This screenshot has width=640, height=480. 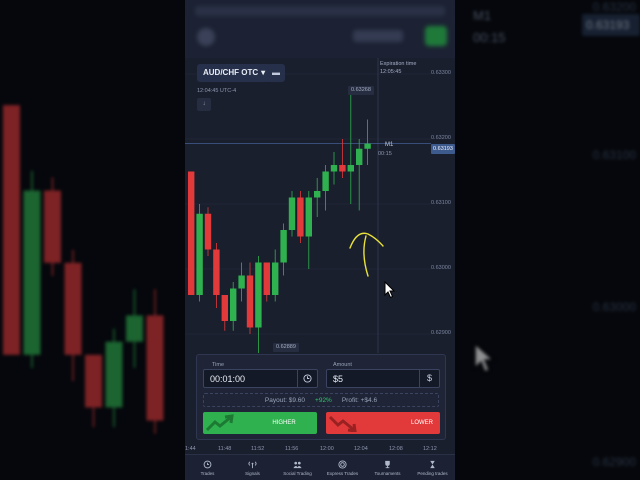 What do you see at coordinates (482, 15) in the screenshot?
I see `background-timeframe: M1` at bounding box center [482, 15].